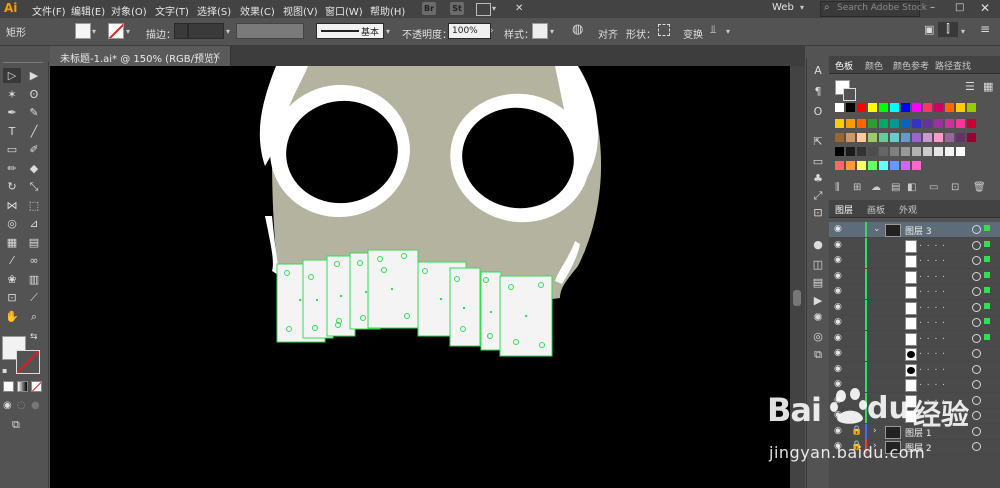 The height and width of the screenshot is (488, 1000). I want to click on paragraph-panel-icon: ¶, so click(818, 92).